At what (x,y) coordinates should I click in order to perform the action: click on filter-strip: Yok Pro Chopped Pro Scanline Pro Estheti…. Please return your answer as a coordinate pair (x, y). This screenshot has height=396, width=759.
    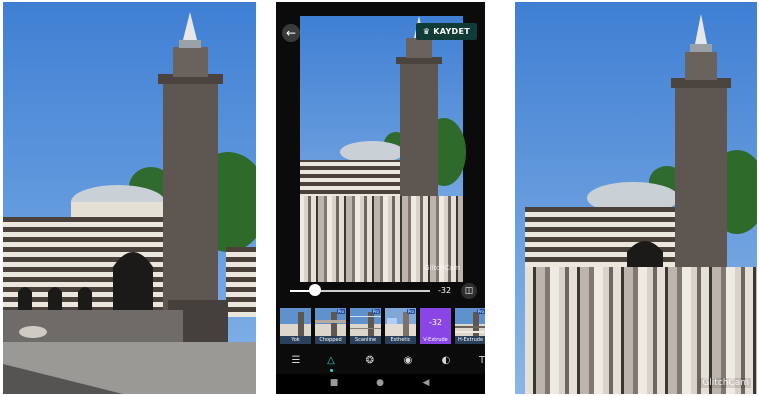
    Looking at the image, I should click on (382, 326).